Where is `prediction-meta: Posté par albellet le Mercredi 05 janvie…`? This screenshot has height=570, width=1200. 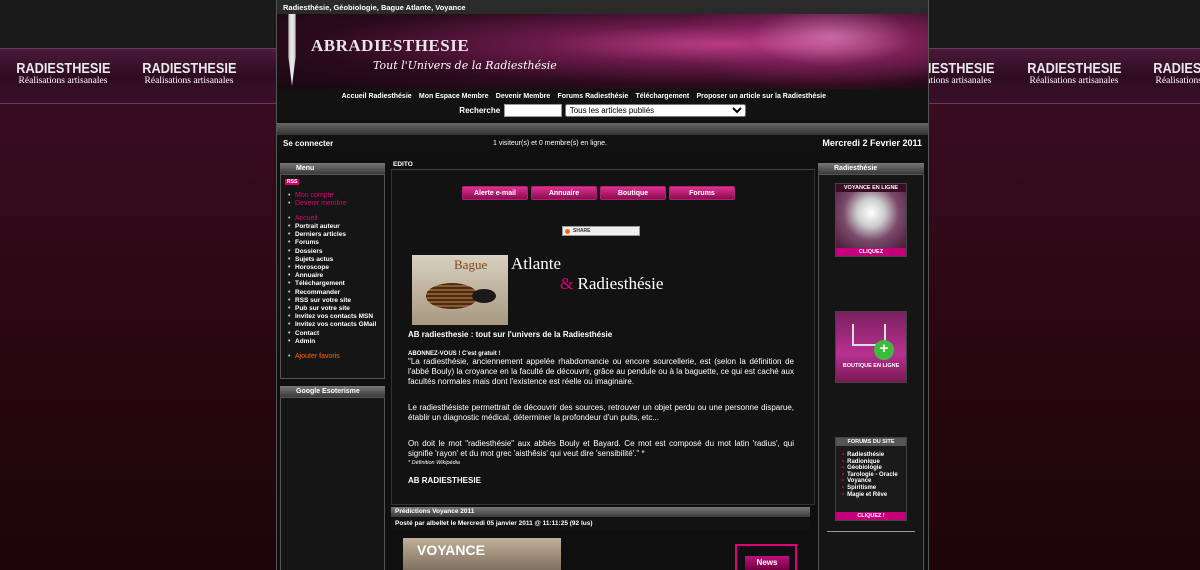
prediction-meta: Posté par albellet le Mercredi 05 janvie… is located at coordinates (600, 524).